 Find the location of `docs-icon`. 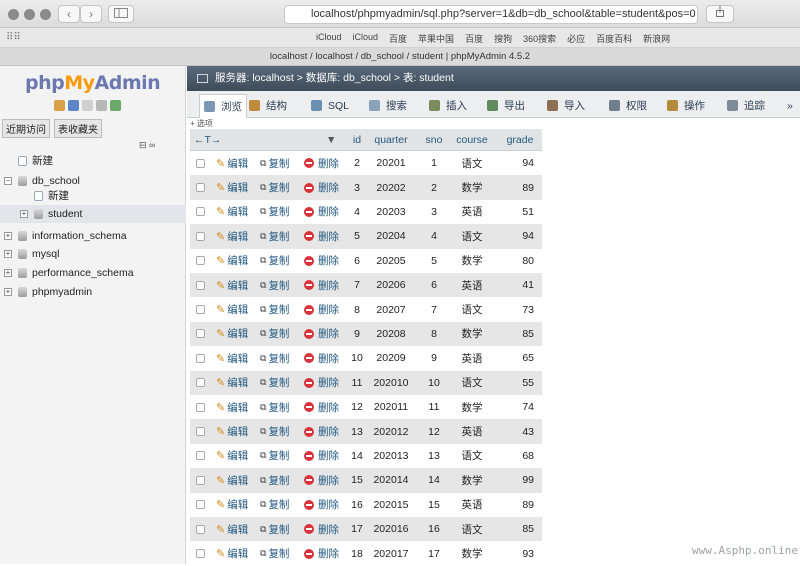

docs-icon is located at coordinates (87, 105).